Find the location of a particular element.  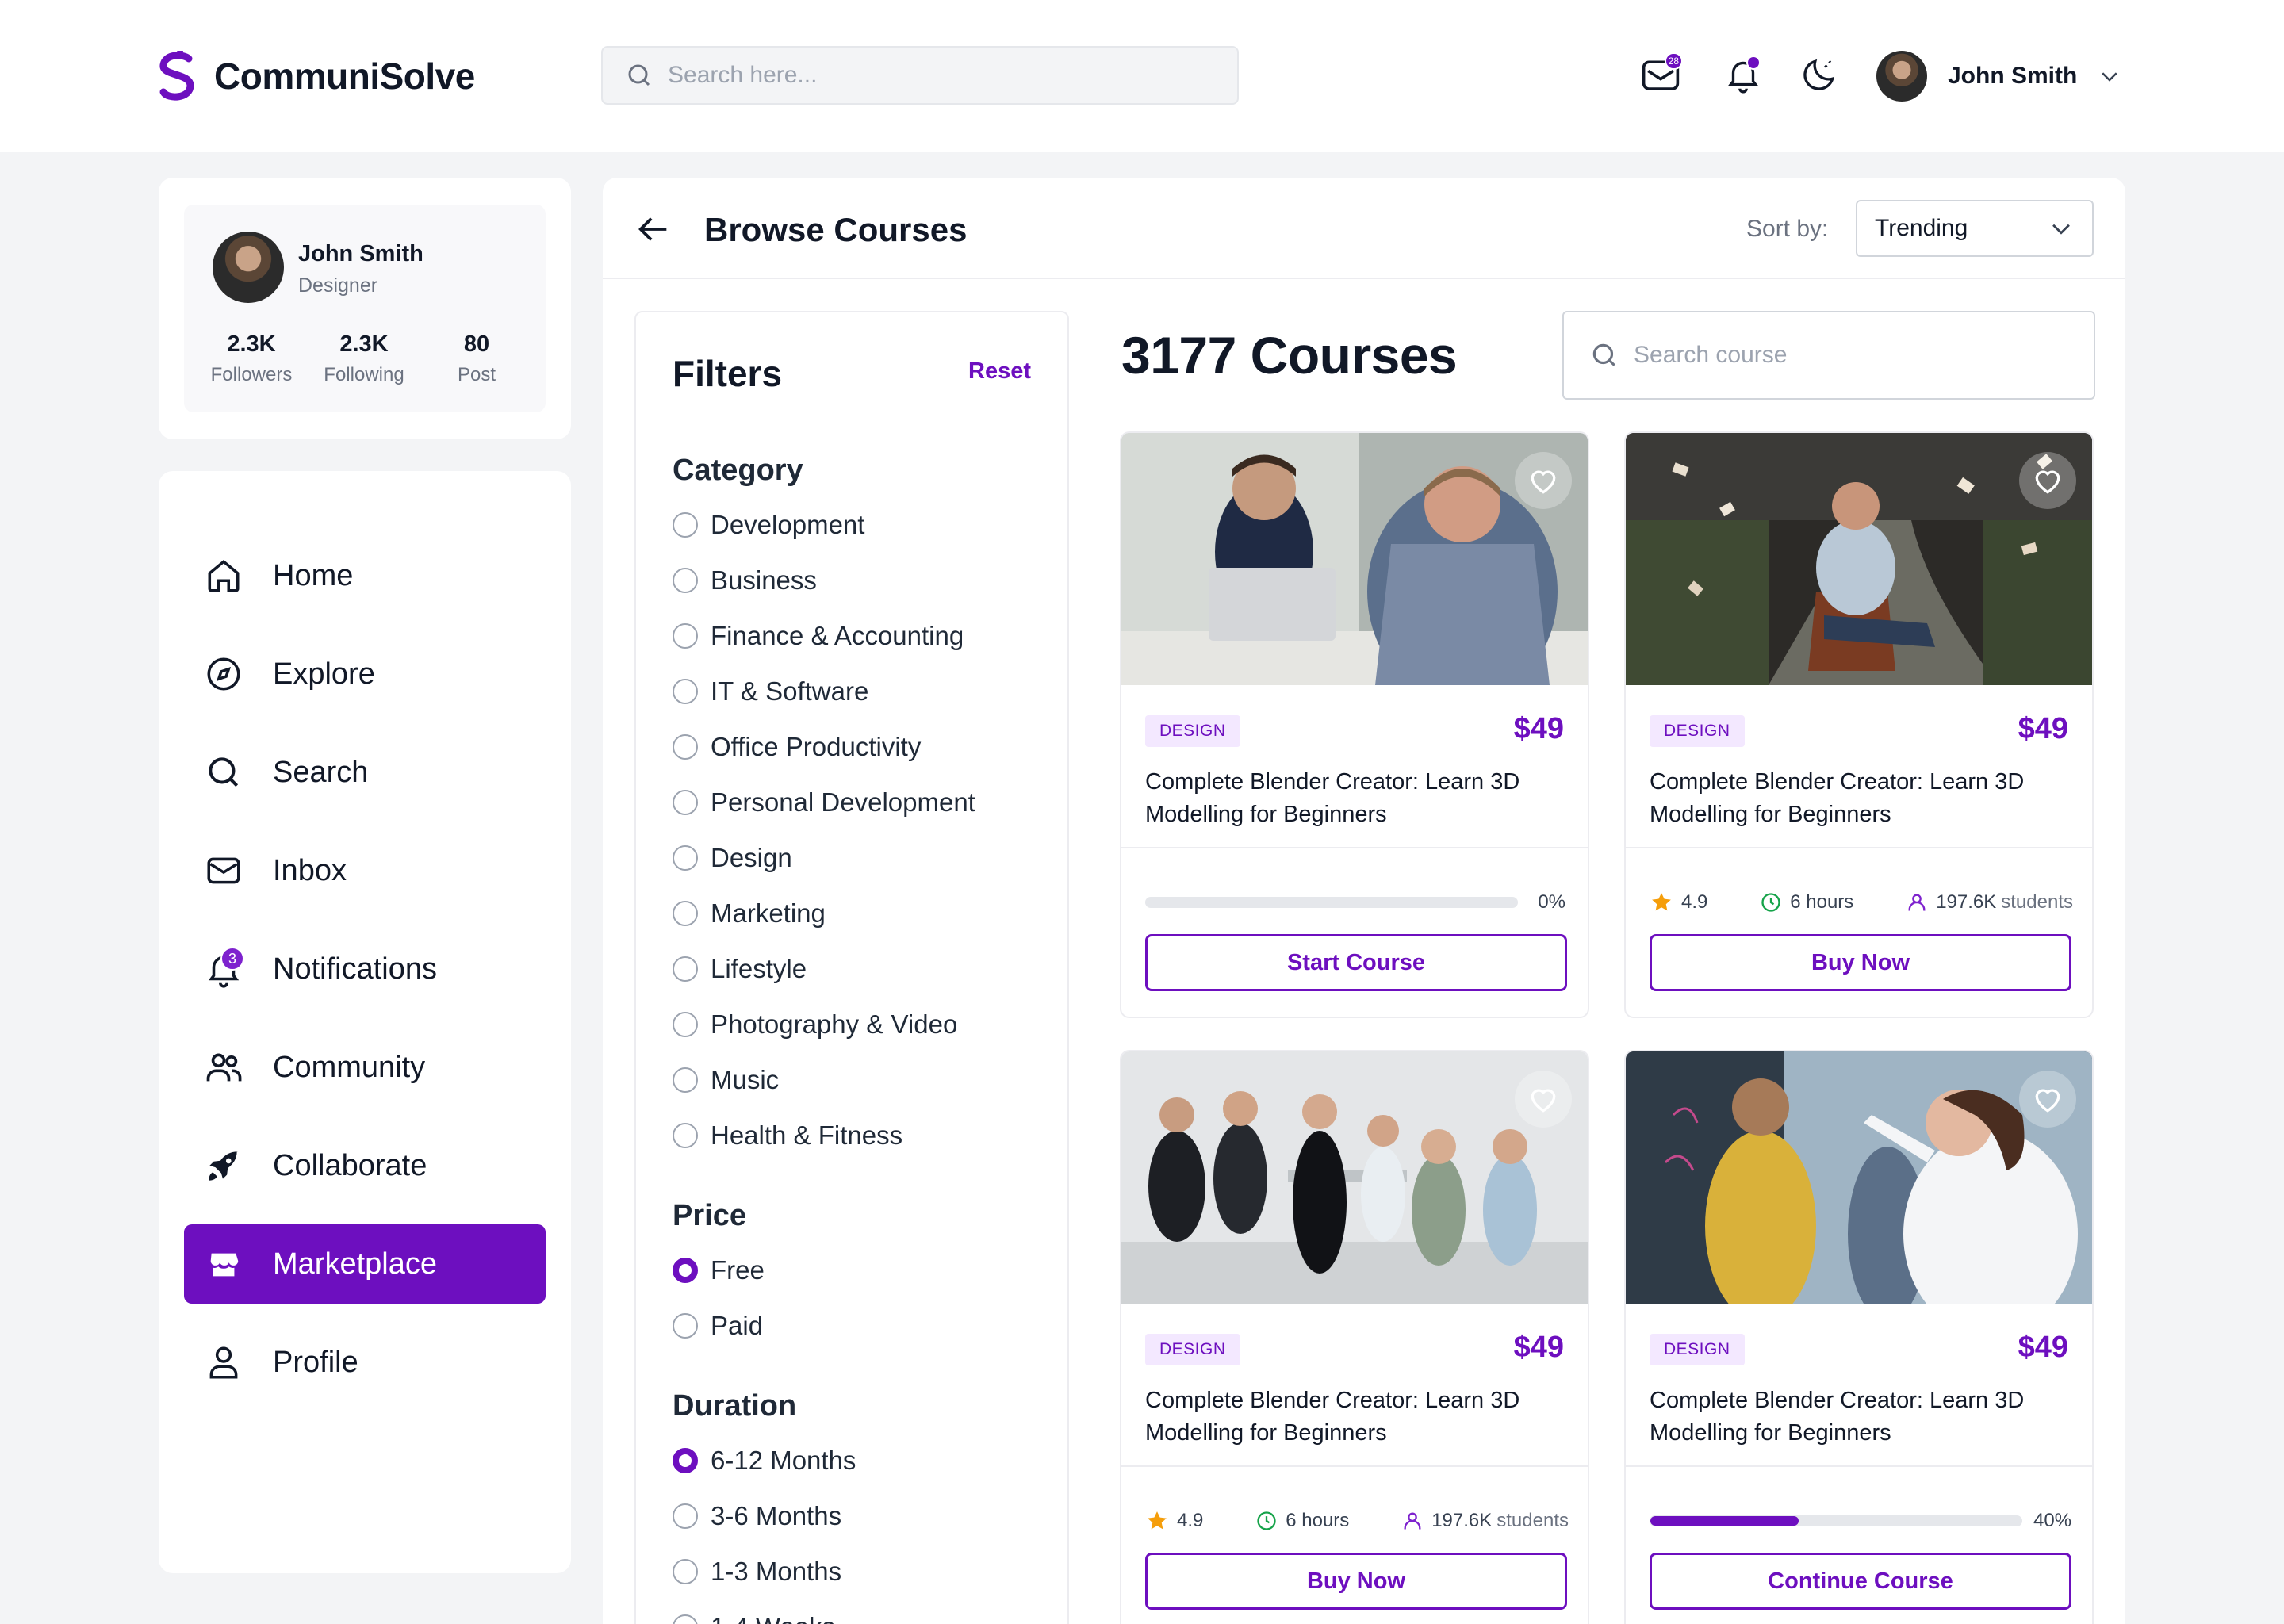

filter-option-business: Business is located at coordinates (745, 580).